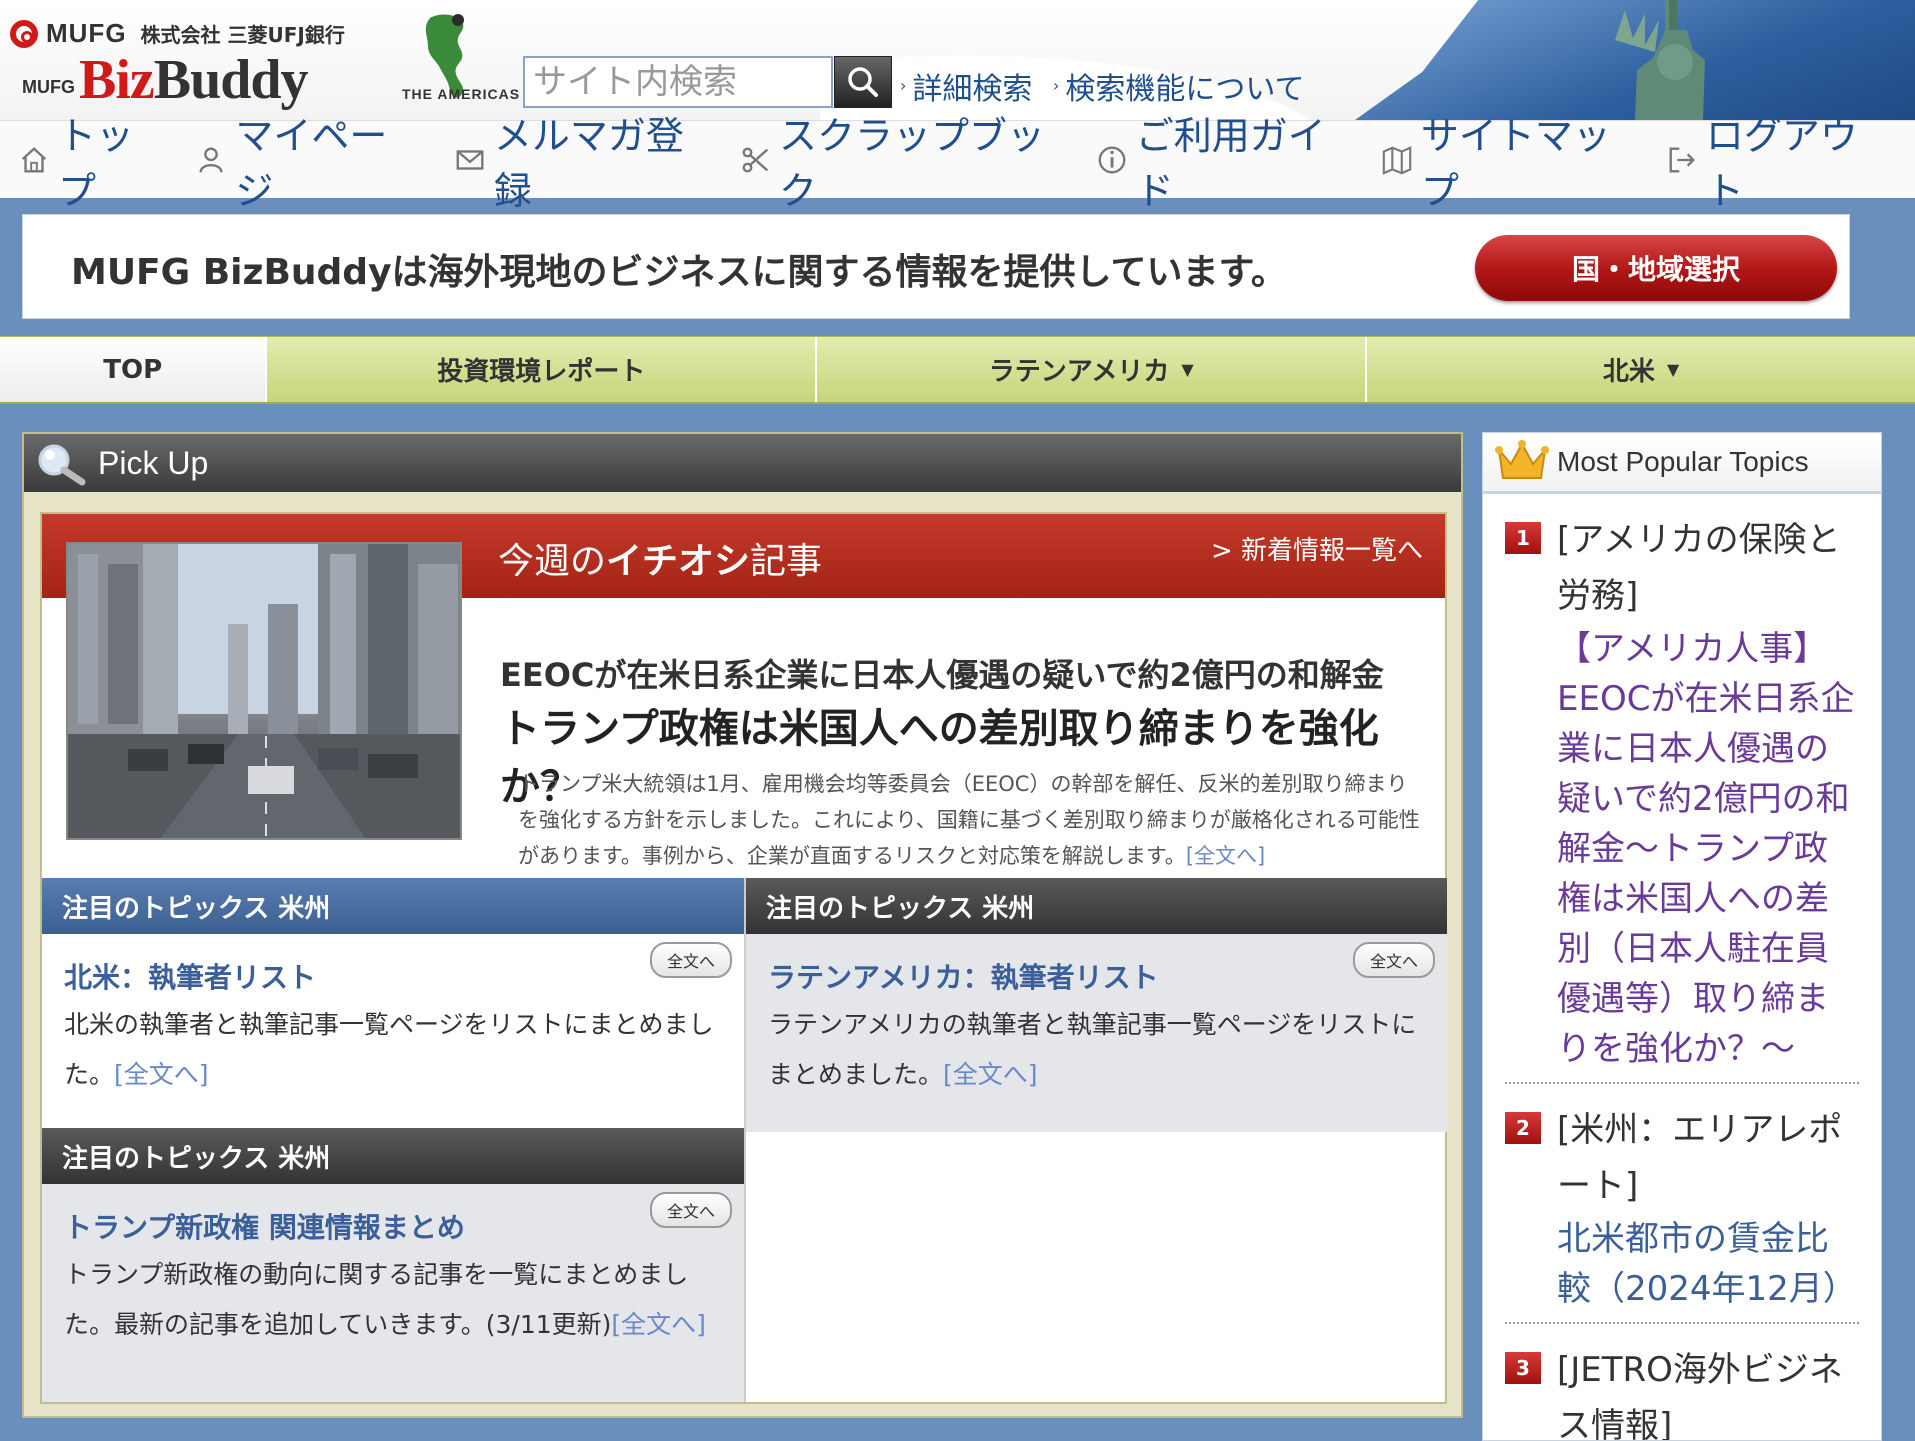  What do you see at coordinates (942, 673) in the screenshot?
I see `feature-headline-1: EEOCが在米日系企業に日本人優遇の疑いで約2億円の和解金` at bounding box center [942, 673].